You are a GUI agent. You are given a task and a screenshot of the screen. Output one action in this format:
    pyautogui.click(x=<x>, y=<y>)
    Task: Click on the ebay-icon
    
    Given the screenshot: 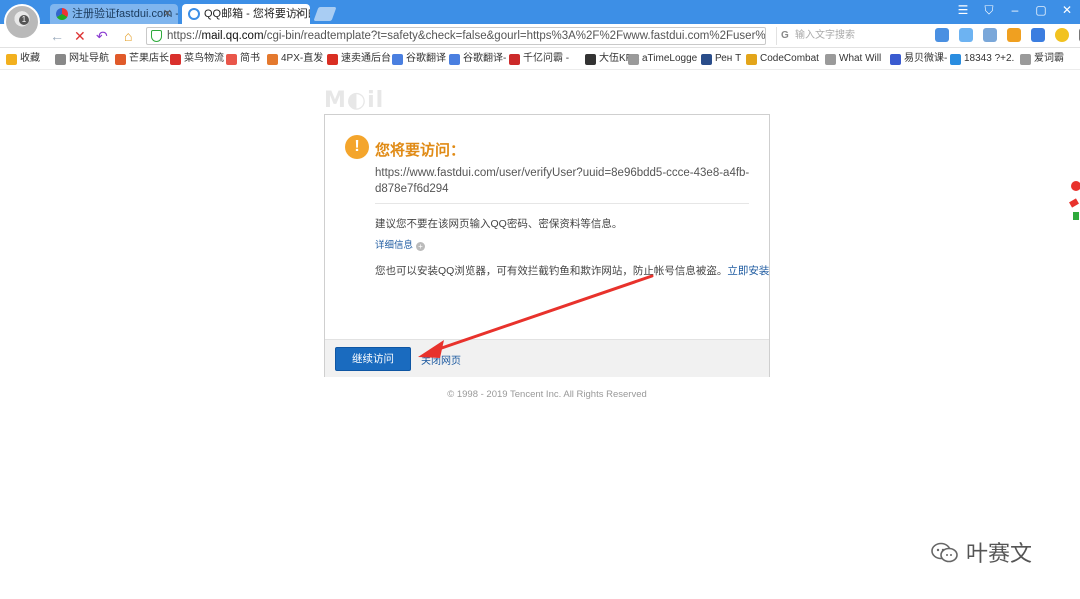 What is the action you would take?
    pyautogui.click(x=895, y=59)
    